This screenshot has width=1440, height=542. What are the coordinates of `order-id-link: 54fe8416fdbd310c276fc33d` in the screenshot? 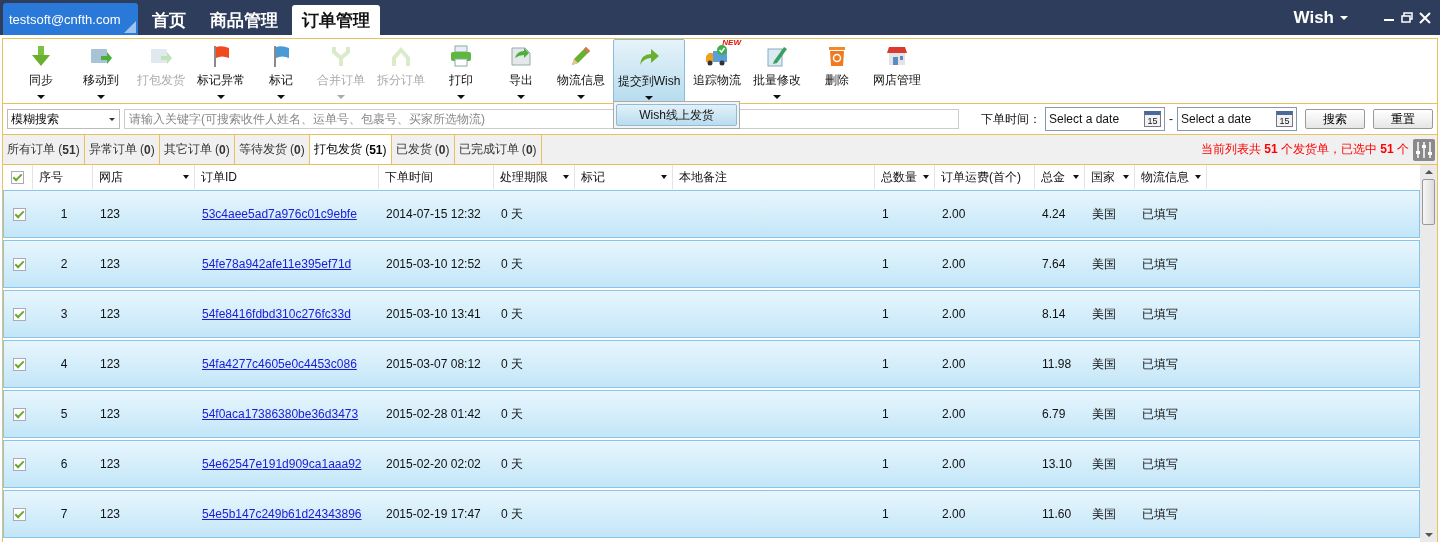 It's located at (276, 314).